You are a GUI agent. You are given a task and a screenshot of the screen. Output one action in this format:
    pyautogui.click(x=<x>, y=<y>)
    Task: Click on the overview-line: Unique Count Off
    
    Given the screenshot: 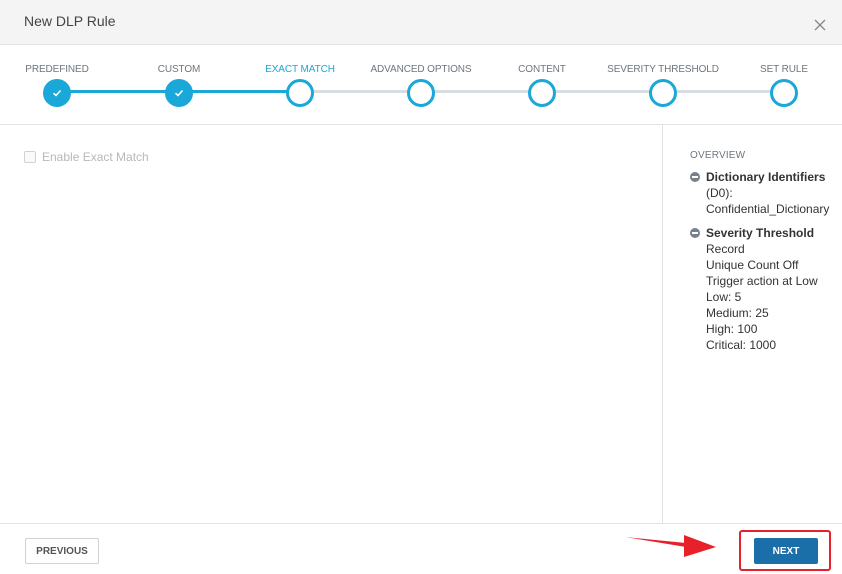 What is the action you would take?
    pyautogui.click(x=752, y=265)
    